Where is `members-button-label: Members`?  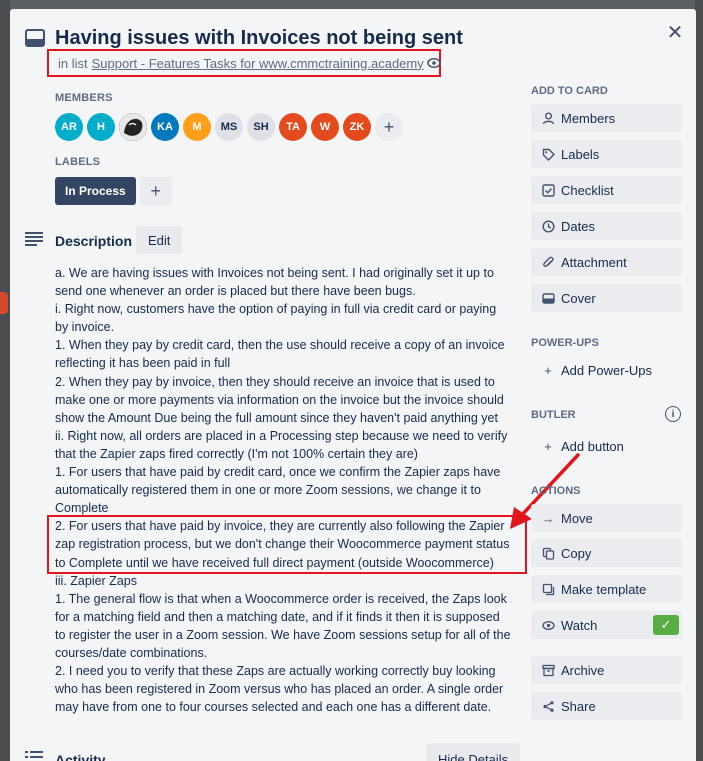 members-button-label: Members is located at coordinates (588, 118).